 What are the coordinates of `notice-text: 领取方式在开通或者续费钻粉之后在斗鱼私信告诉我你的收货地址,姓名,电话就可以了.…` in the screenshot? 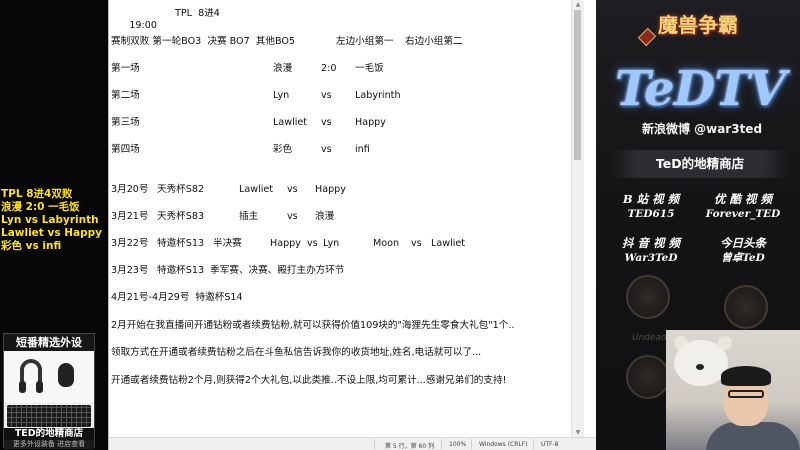 It's located at (296, 352).